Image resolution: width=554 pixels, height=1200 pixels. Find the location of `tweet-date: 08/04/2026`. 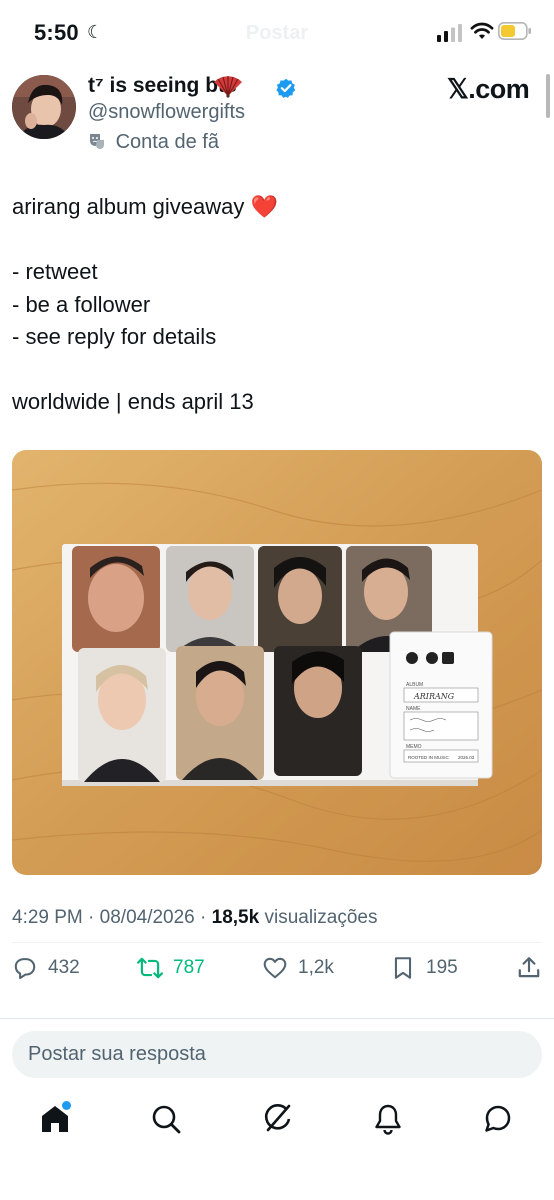

tweet-date: 08/04/2026 is located at coordinates (147, 917).